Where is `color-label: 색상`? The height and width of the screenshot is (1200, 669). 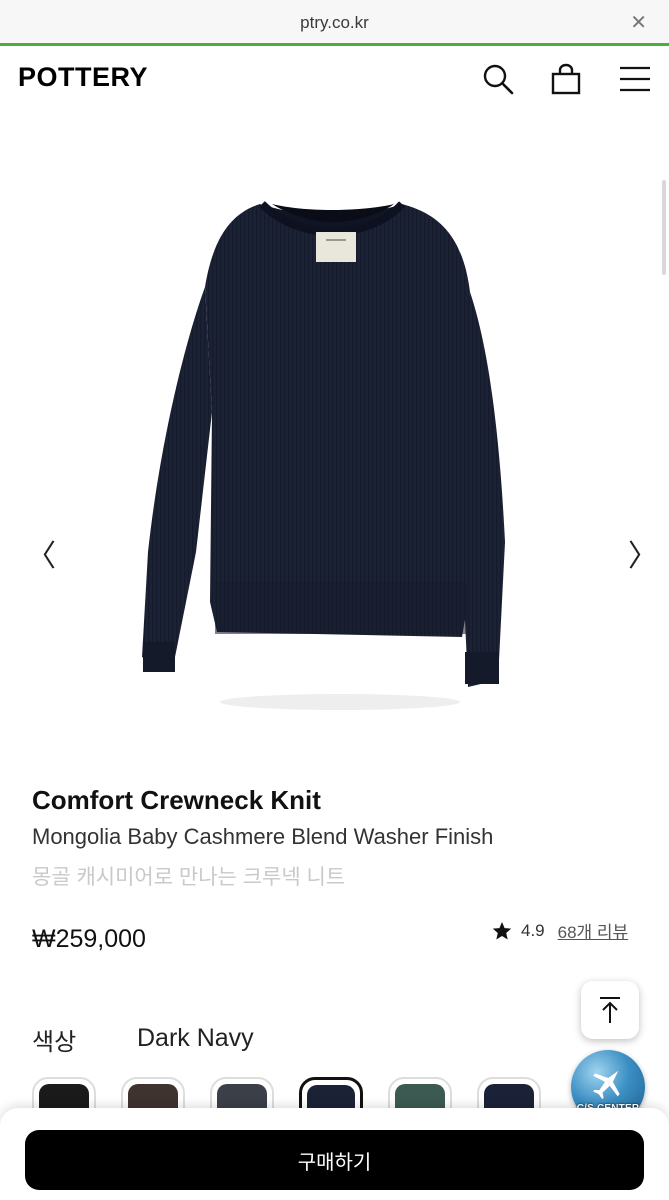 color-label: 색상 is located at coordinates (54, 1042).